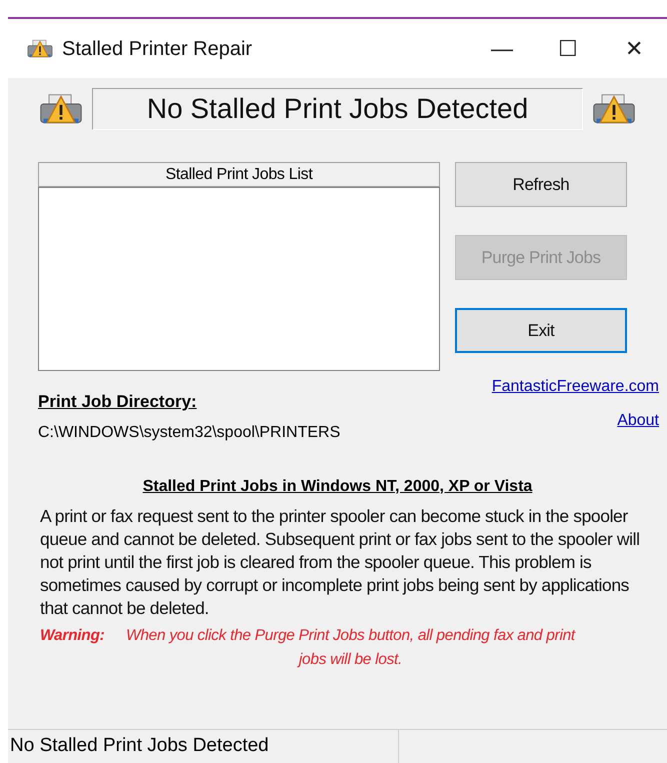  I want to click on directory-label: Print Job Directory:, so click(118, 402).